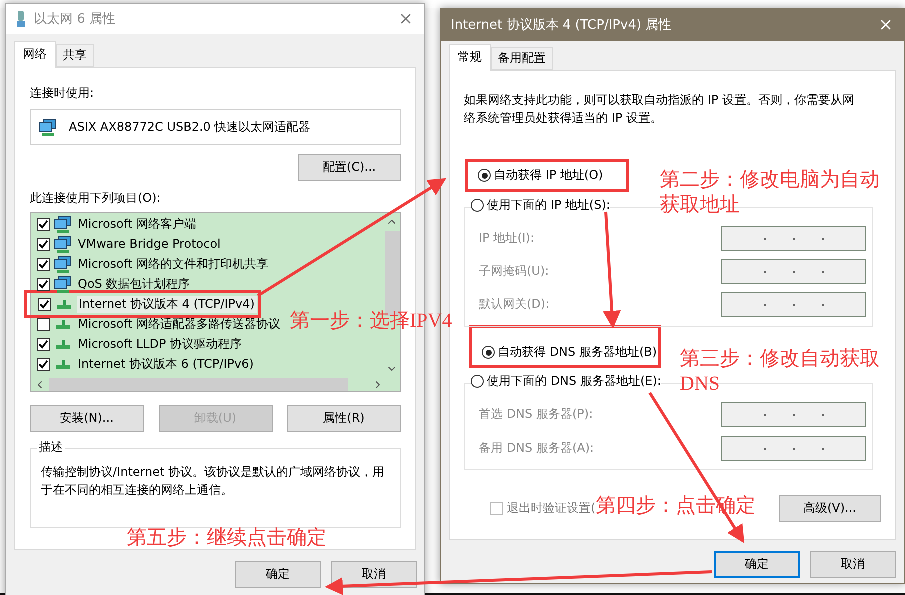 The height and width of the screenshot is (595, 905). What do you see at coordinates (570, 352) in the screenshot?
I see `radio-option: 自动获得 DNS 服务器地址(B)` at bounding box center [570, 352].